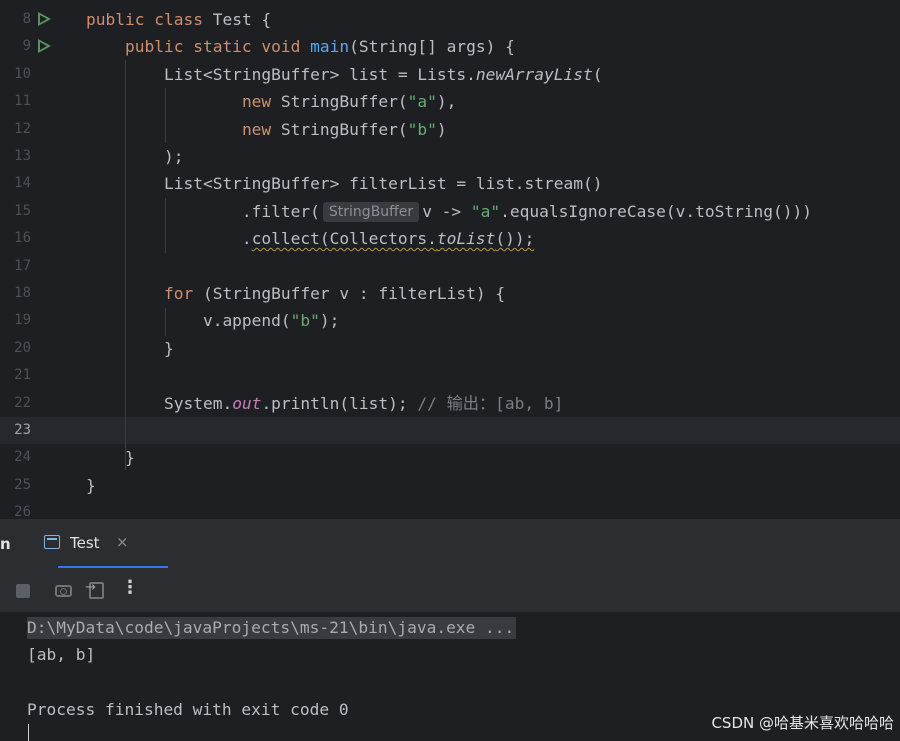 The height and width of the screenshot is (741, 900). What do you see at coordinates (450, 129) in the screenshot?
I see `code-line: 12 new StringBuffer("b")` at bounding box center [450, 129].